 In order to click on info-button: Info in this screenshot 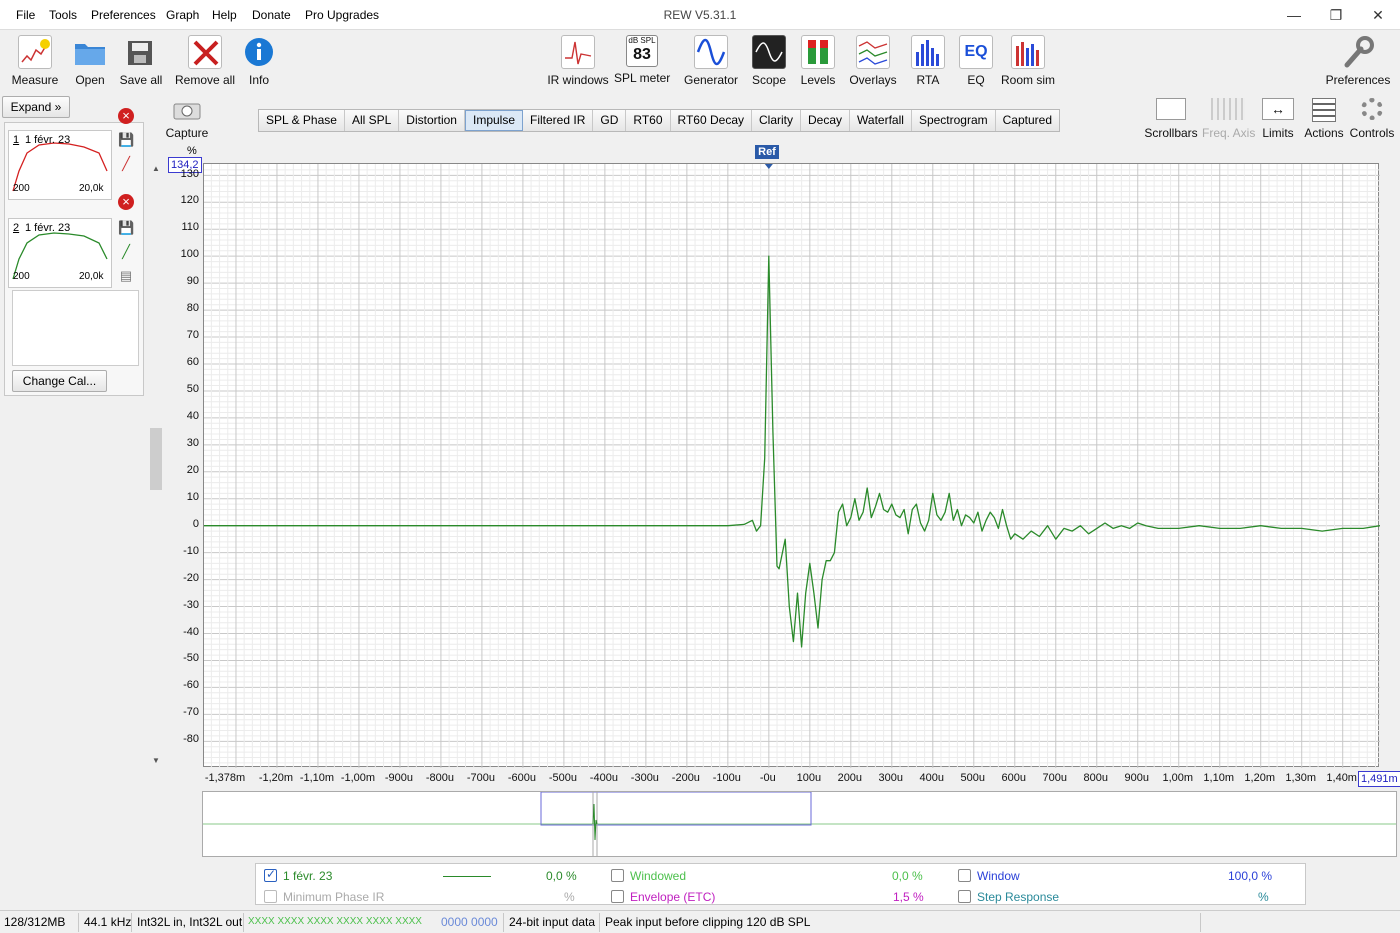, I will do `click(259, 61)`.